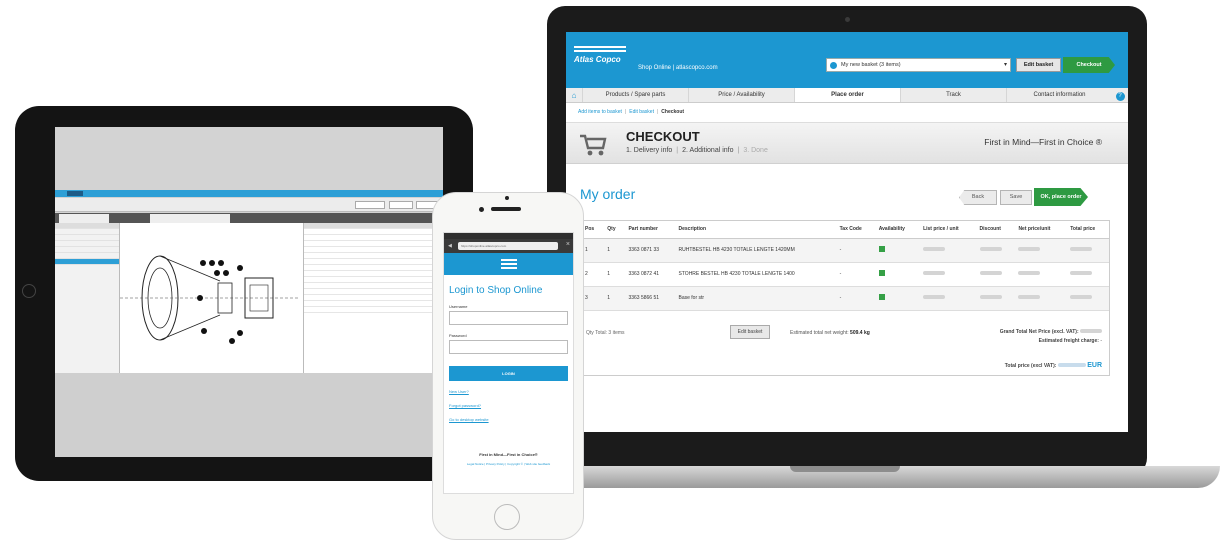 This screenshot has height=543, width=1227. Describe the element at coordinates (249, 415) in the screenshot. I see `tablet-empty-area` at that location.